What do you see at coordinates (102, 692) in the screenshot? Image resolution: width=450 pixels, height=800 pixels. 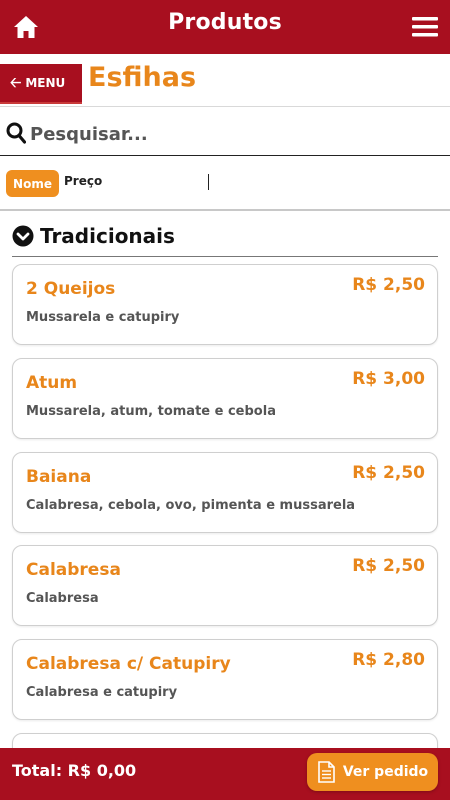 I see `product-description: Calabresa e catupiry` at bounding box center [102, 692].